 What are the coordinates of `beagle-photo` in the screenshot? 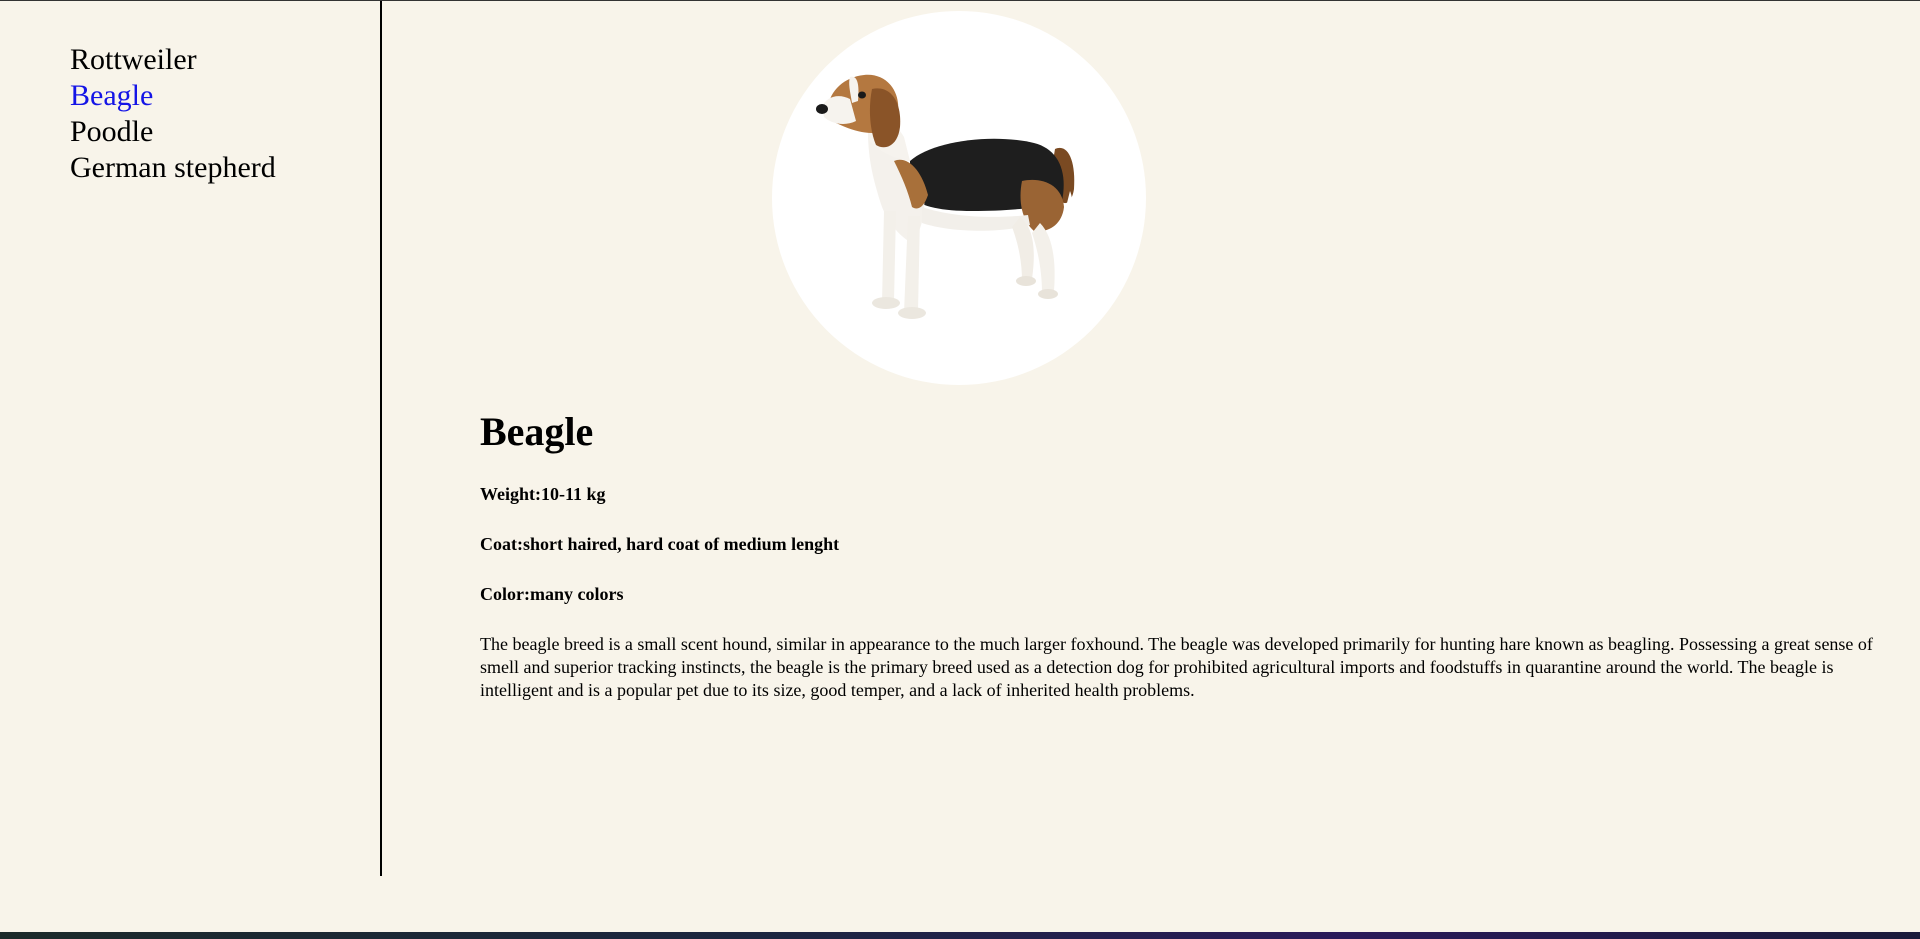 It's located at (959, 198).